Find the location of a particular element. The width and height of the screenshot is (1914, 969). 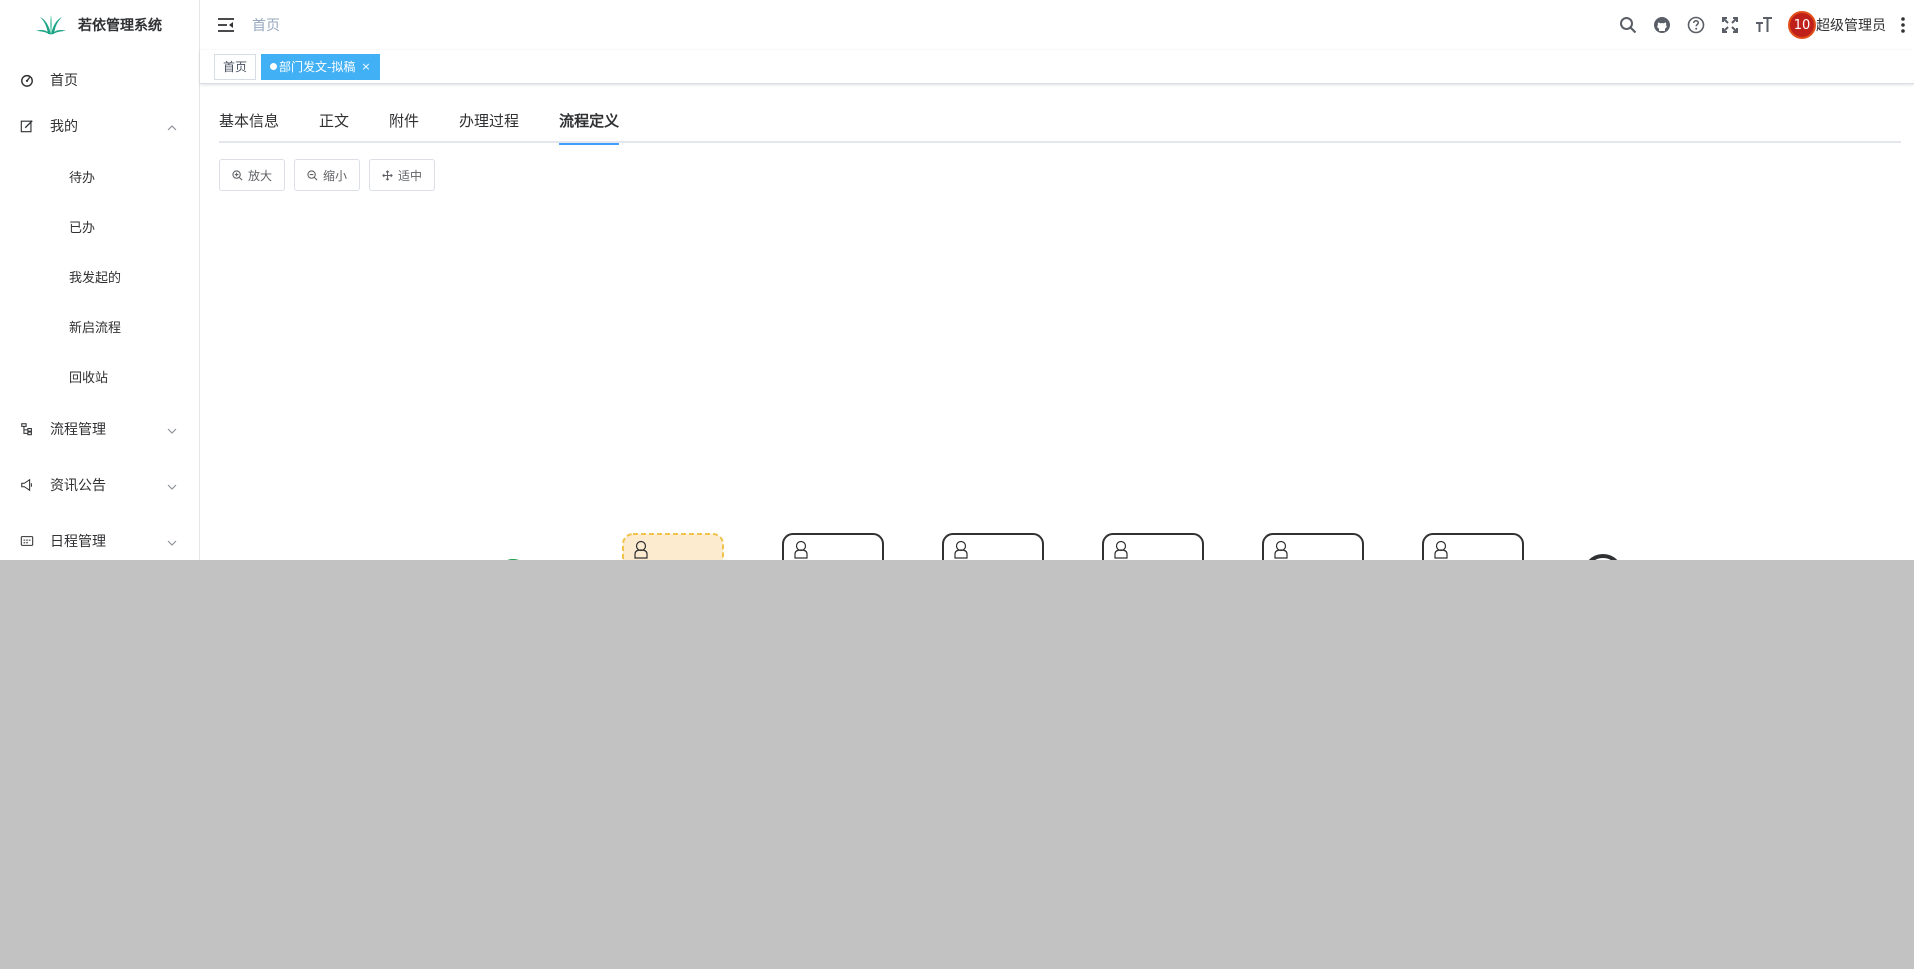

font-size-icon is located at coordinates (1764, 25).